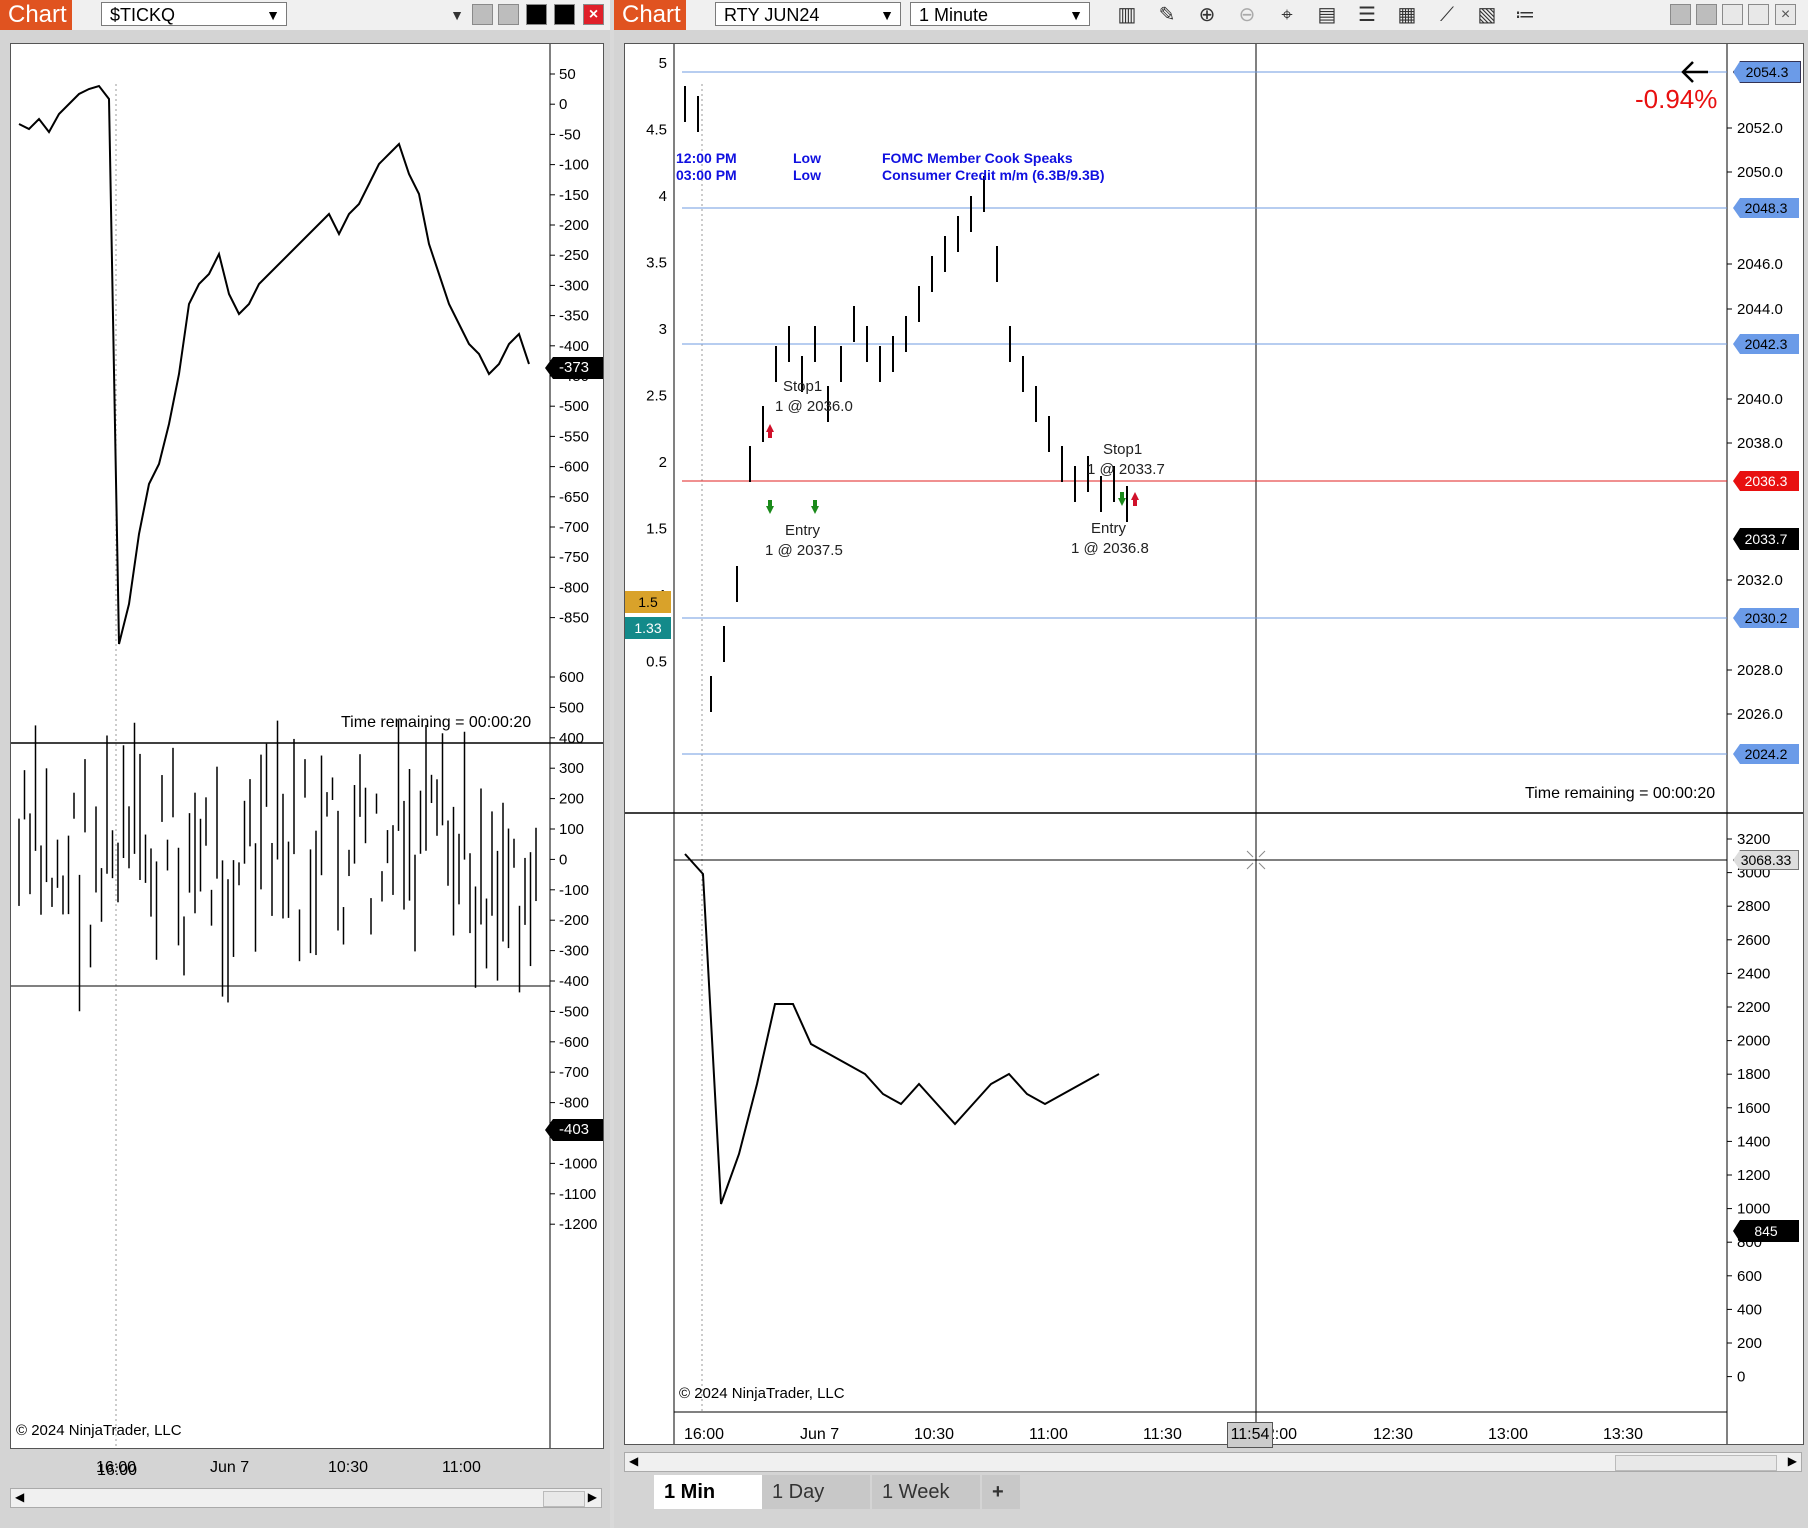  What do you see at coordinates (1753, 839) in the screenshot?
I see `lower-axis-label: 3200` at bounding box center [1753, 839].